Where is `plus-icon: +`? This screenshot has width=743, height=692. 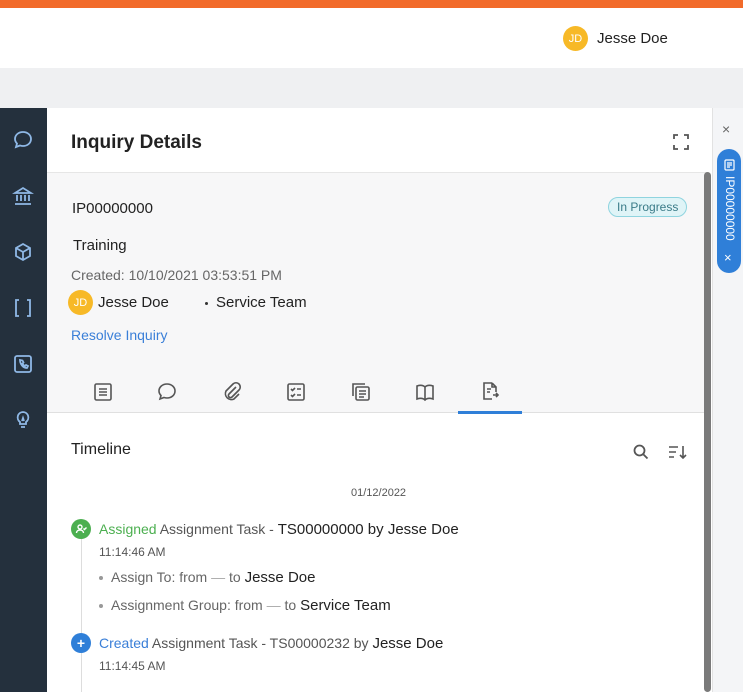
plus-icon: + is located at coordinates (81, 643).